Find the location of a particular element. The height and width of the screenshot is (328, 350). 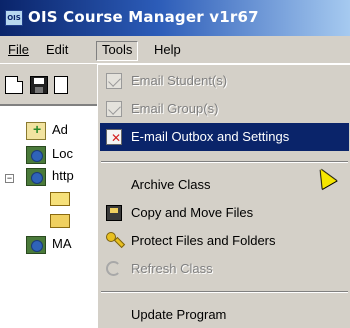

copy-files-icon is located at coordinates (114, 213).